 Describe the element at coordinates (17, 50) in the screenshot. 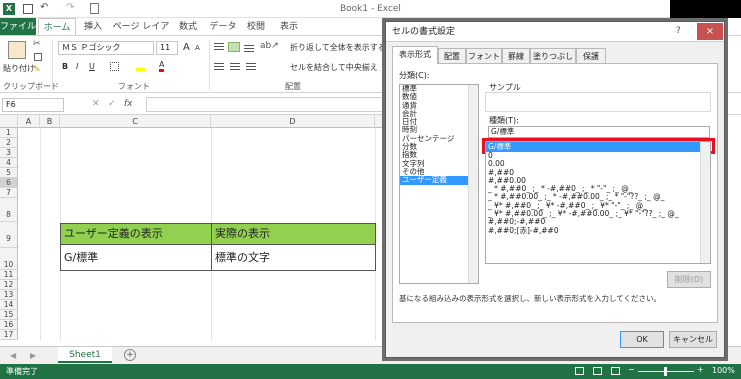

I see `paste-icon` at that location.